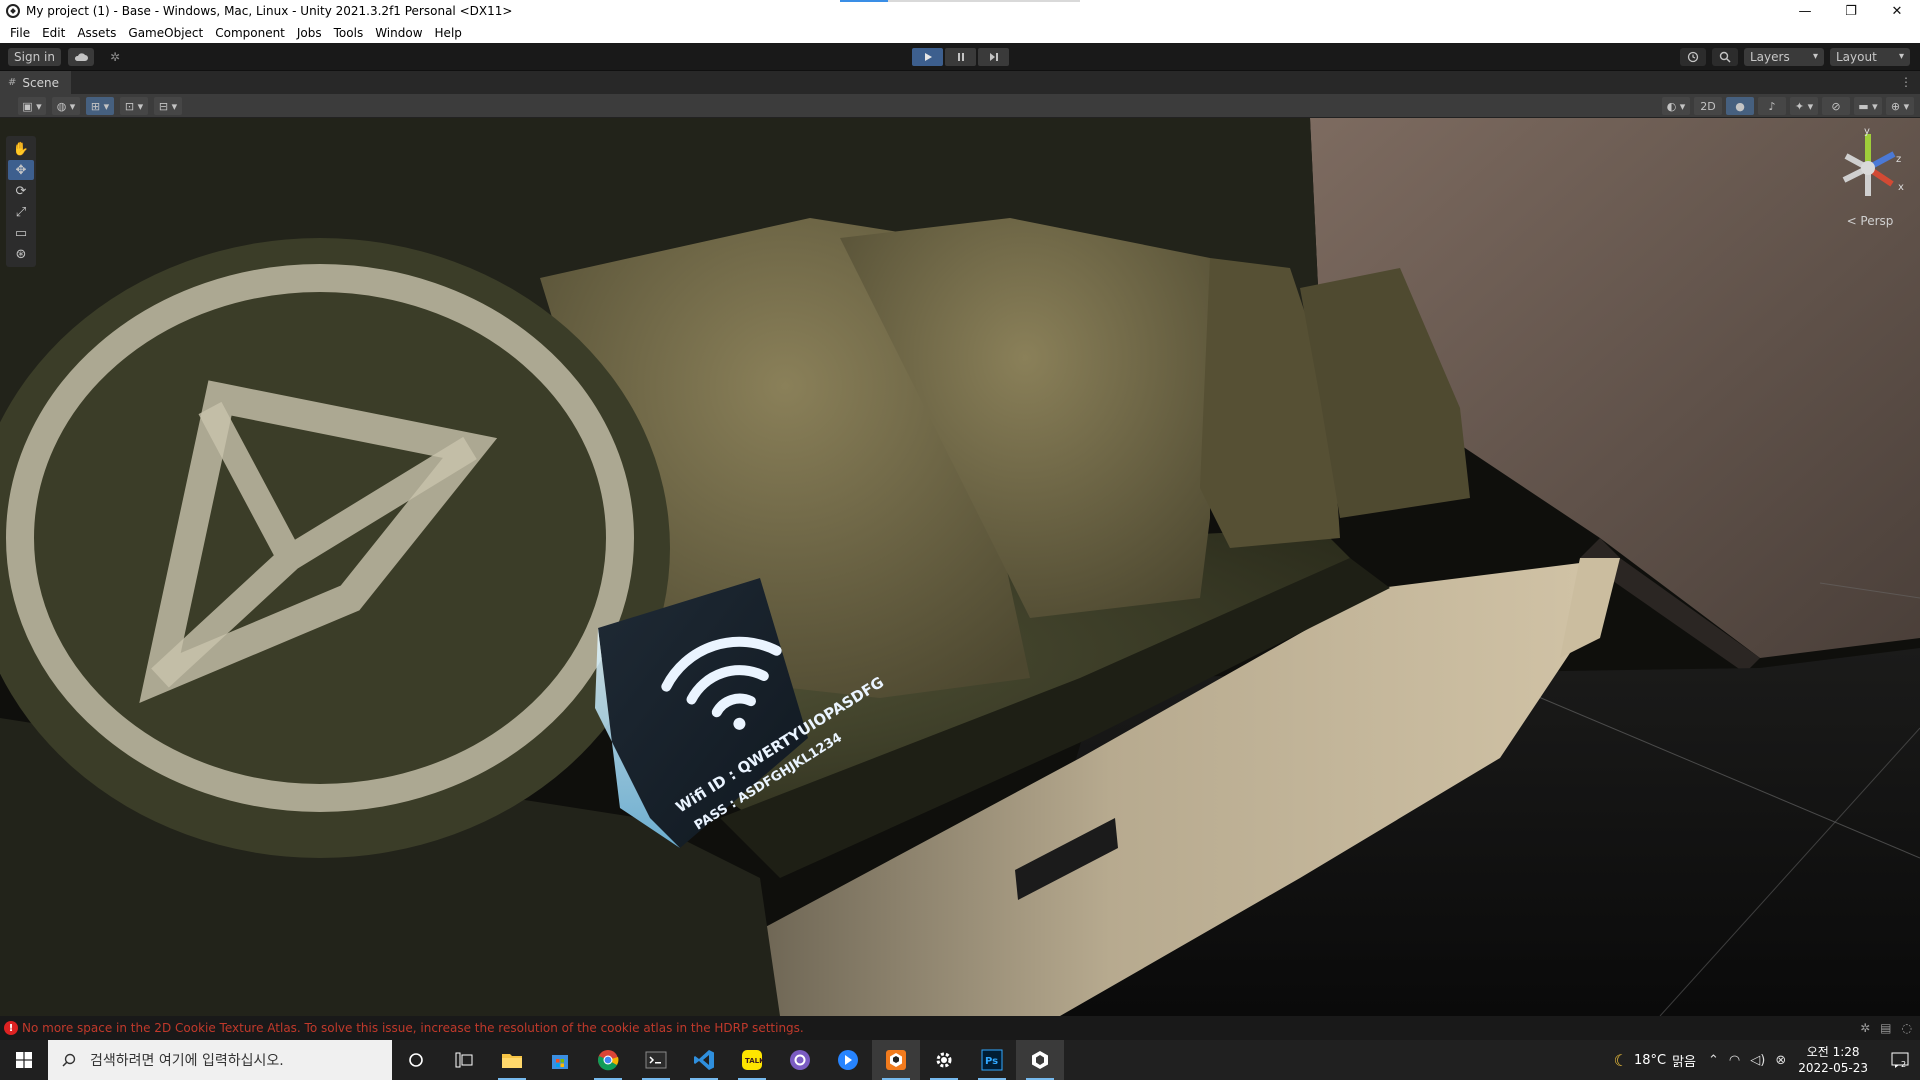 The width and height of the screenshot is (1920, 1080). What do you see at coordinates (21, 254) in the screenshot?
I see `transform-tool-icon: ⊛` at bounding box center [21, 254].